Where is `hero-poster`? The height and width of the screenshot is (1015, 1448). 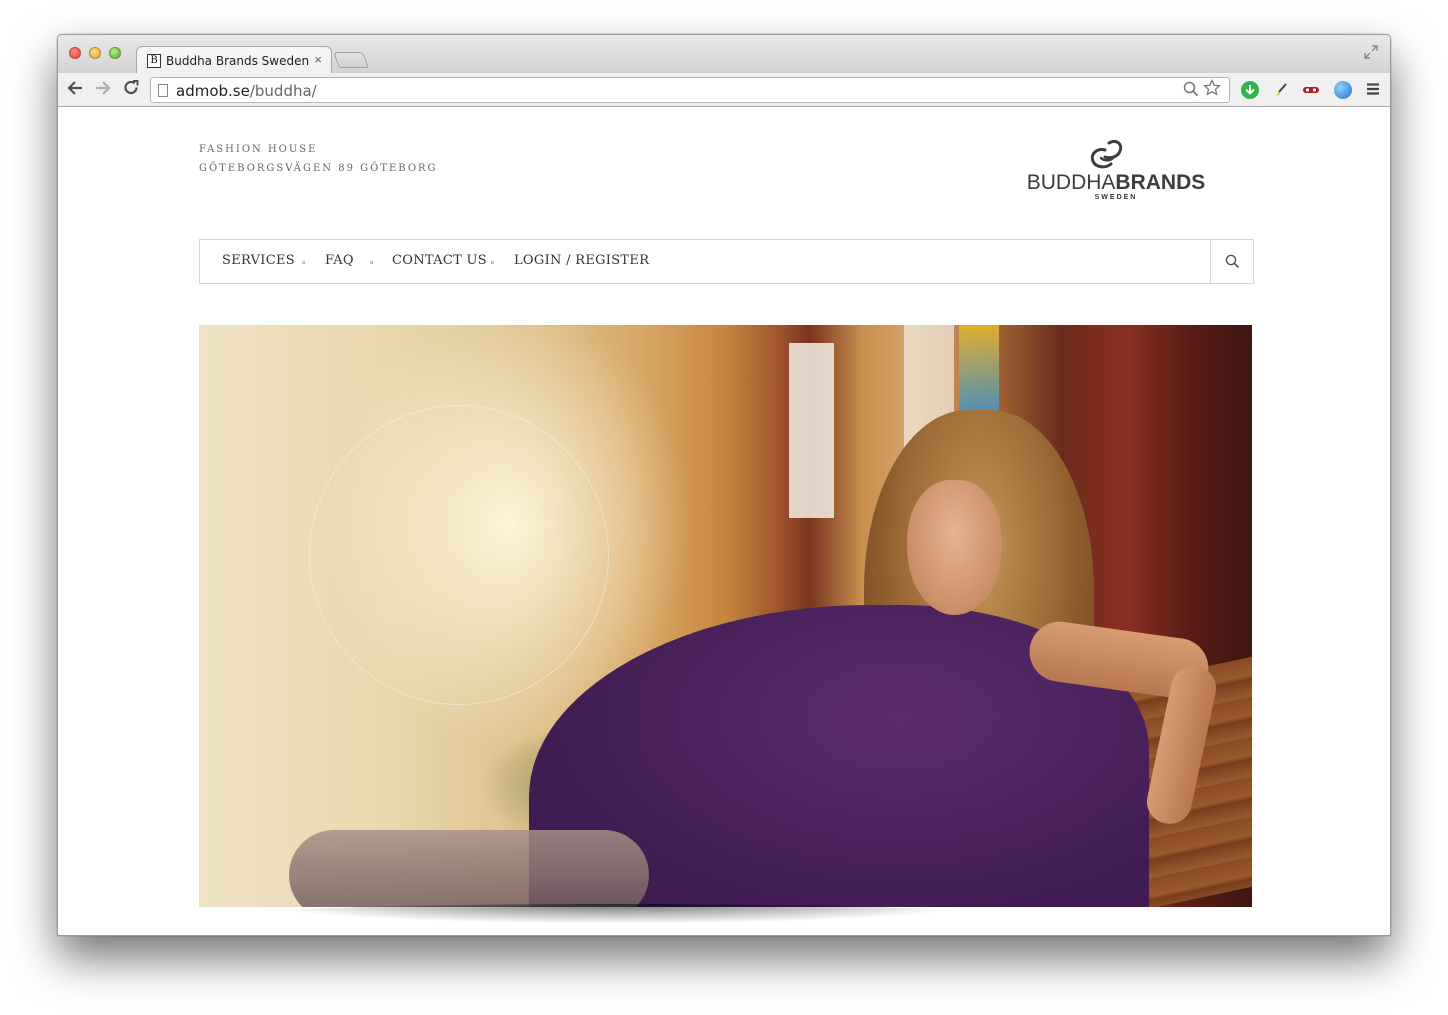
hero-poster is located at coordinates (811, 430).